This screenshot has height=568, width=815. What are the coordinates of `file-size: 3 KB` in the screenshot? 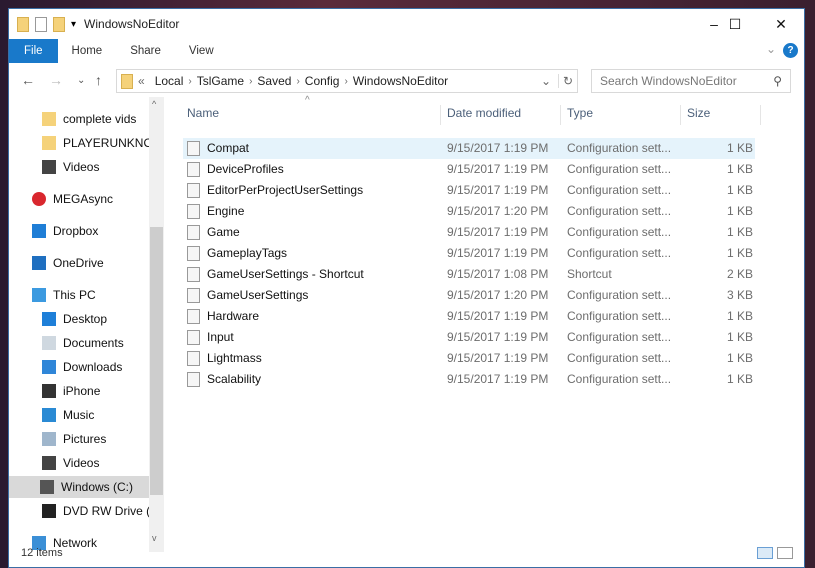 It's located at (739, 295).